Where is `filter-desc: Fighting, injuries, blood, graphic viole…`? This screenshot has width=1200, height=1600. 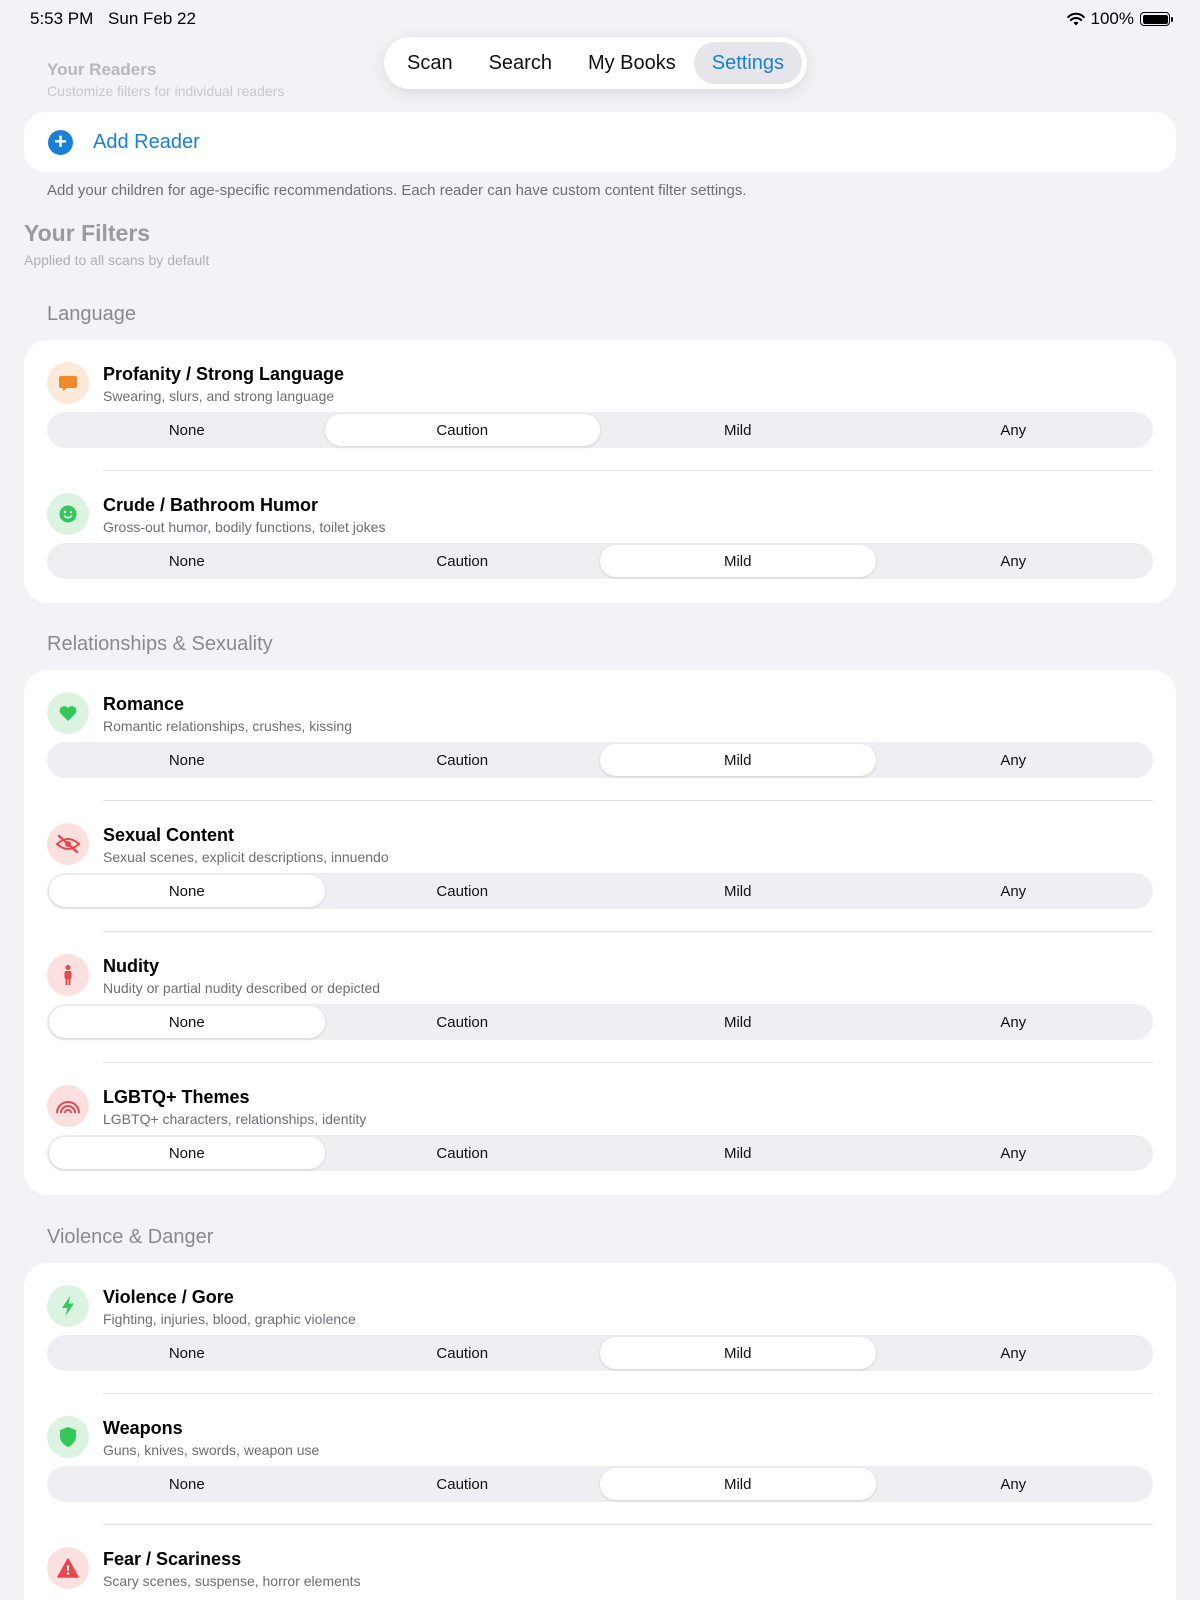
filter-desc: Fighting, injuries, blood, graphic viole… is located at coordinates (229, 1319).